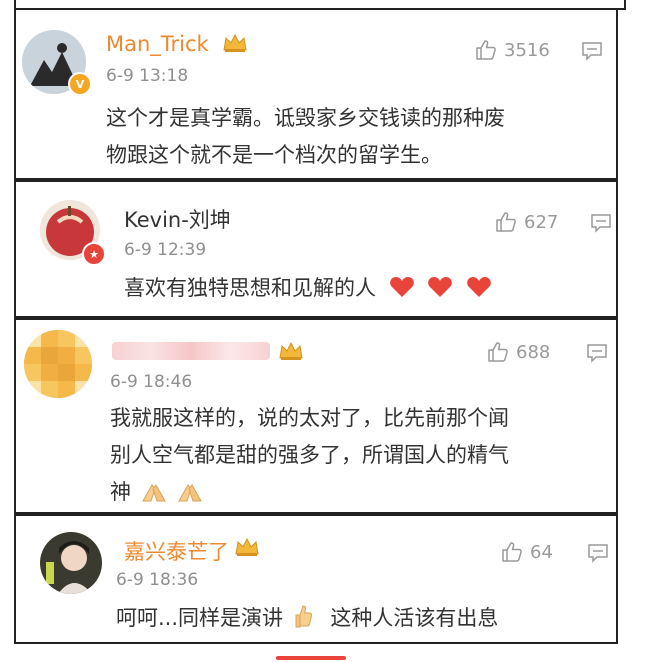  Describe the element at coordinates (151, 382) in the screenshot. I see `comment-time: 6-9 18:46` at that location.